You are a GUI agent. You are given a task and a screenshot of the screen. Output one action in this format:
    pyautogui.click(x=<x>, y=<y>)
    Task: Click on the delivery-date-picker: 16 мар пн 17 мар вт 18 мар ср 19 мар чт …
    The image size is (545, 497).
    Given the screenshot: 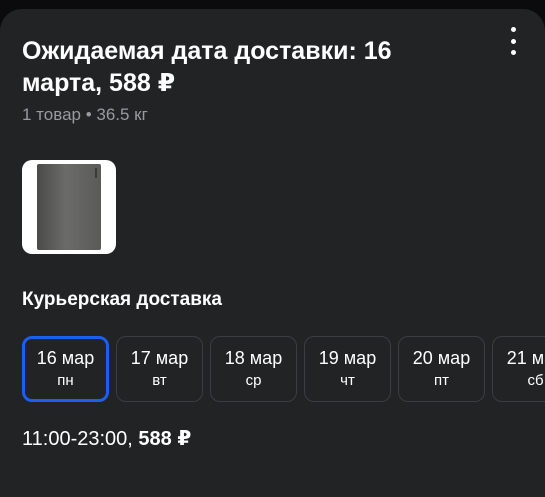 What is the action you would take?
    pyautogui.click(x=283, y=369)
    